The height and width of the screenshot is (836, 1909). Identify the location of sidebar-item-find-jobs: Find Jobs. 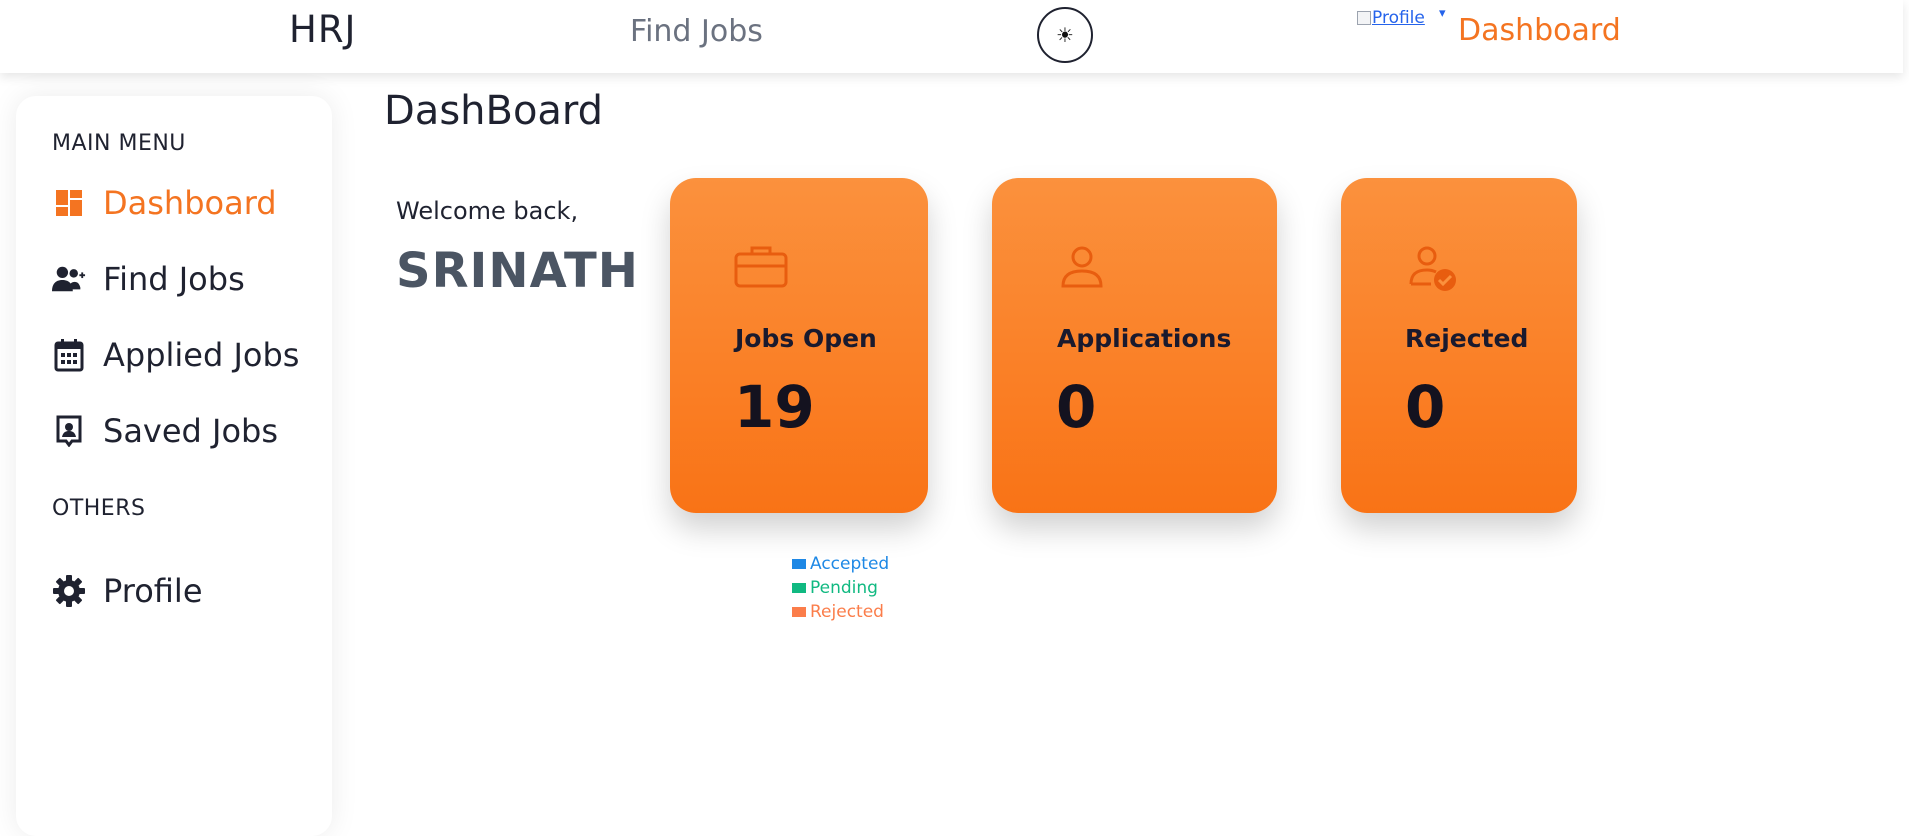
(148, 279).